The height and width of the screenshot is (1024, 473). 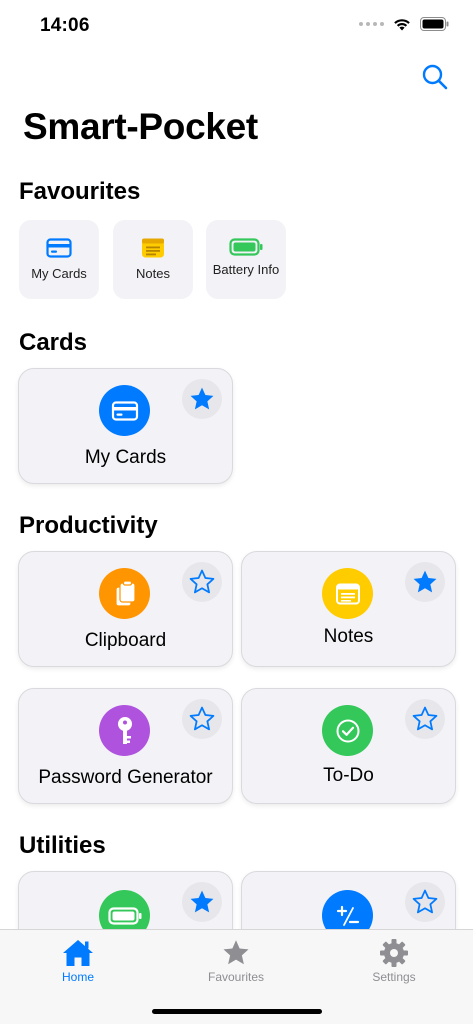 I want to click on key-icon, so click(x=124, y=730).